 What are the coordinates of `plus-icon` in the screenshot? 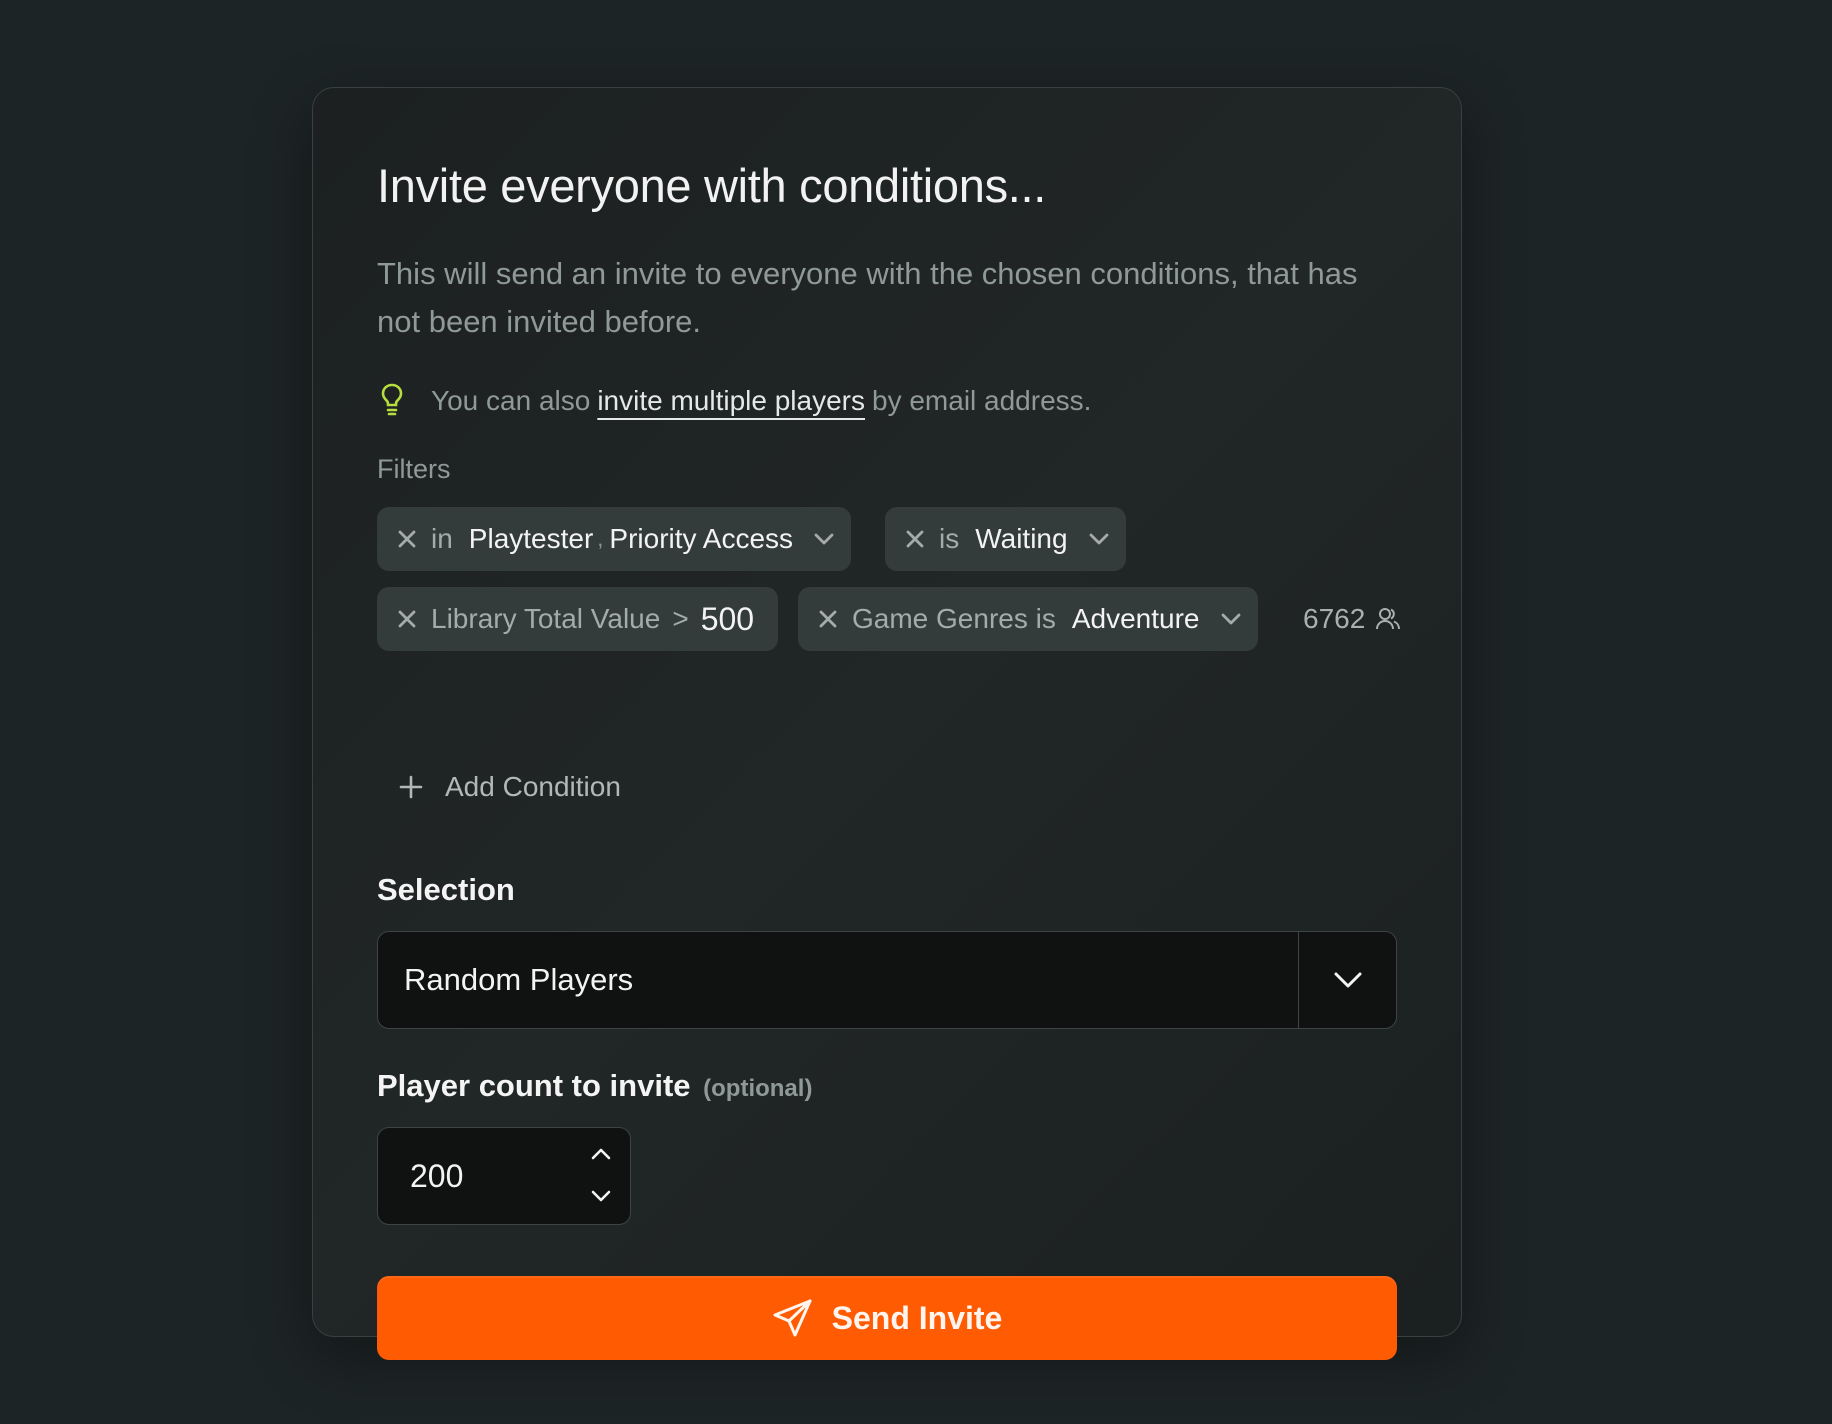 It's located at (411, 787).